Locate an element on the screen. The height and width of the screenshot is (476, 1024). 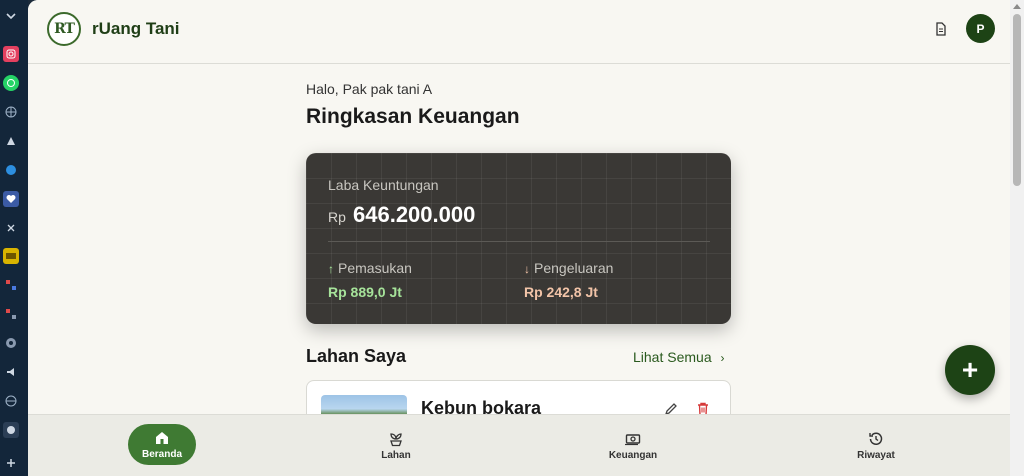
active-app-icon is located at coordinates (11, 430).